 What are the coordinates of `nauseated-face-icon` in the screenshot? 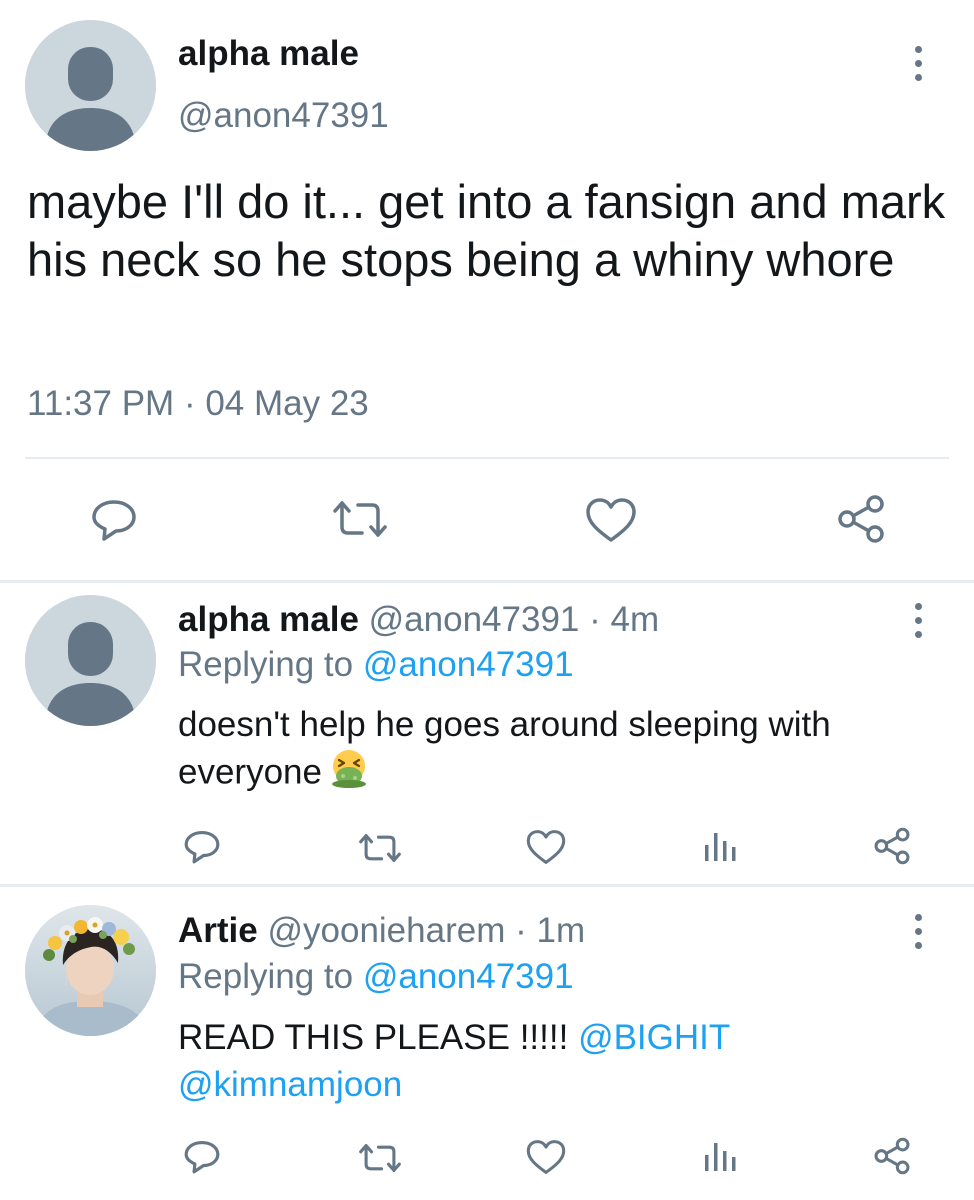 It's located at (349, 774).